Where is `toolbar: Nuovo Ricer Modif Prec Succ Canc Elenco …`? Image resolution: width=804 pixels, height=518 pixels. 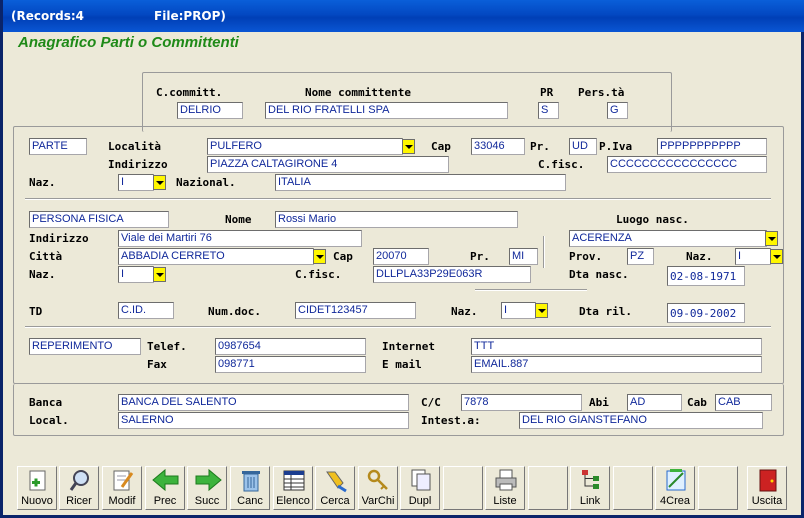 toolbar: Nuovo Ricer Modif Prec Succ Canc Elenco … is located at coordinates (403, 487).